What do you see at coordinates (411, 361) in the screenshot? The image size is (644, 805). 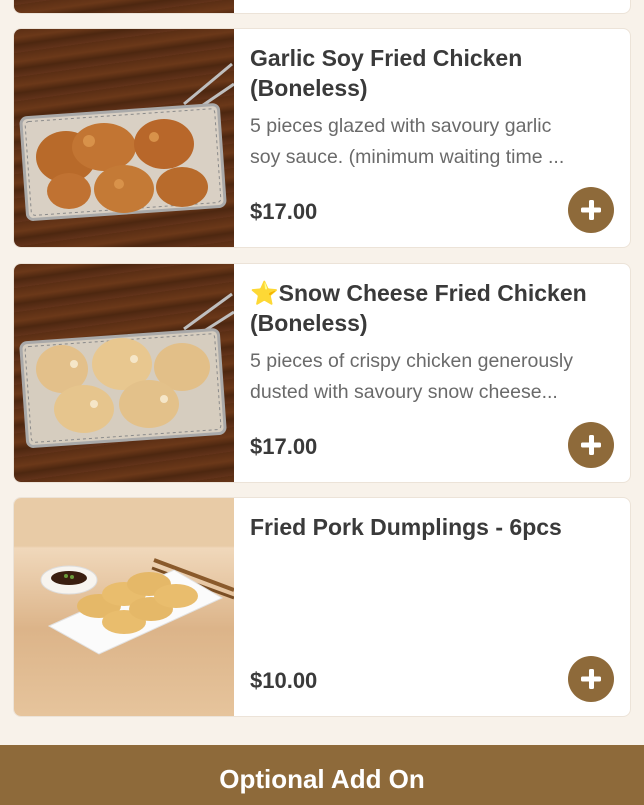 I see `menu-item-description: 5 pieces of crispy chicken generously` at bounding box center [411, 361].